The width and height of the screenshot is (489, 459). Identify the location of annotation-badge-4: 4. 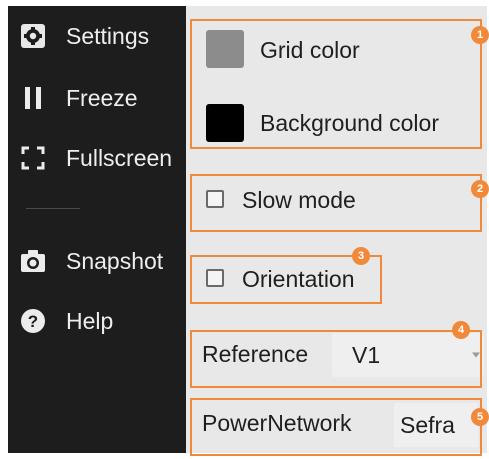
(461, 330).